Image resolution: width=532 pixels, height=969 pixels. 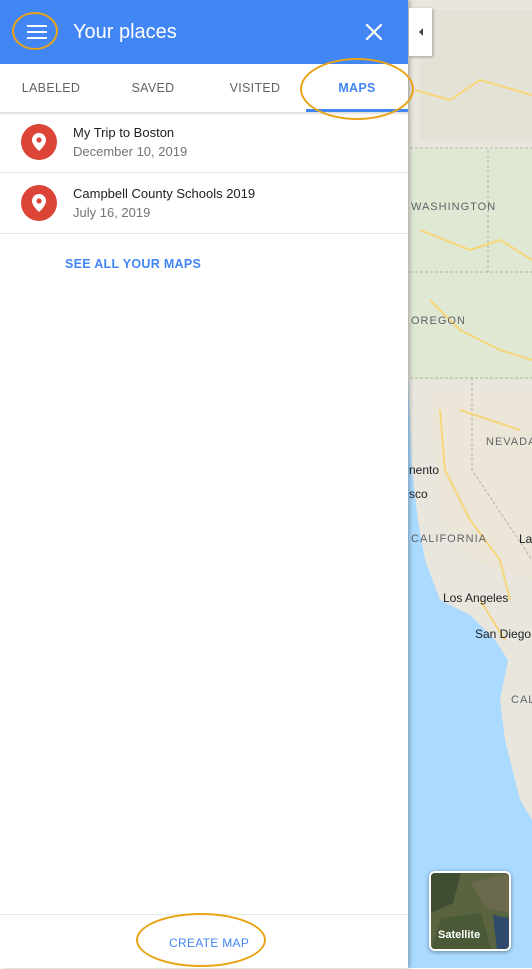 I want to click on map-label-oregon: OREGON, so click(x=438, y=321).